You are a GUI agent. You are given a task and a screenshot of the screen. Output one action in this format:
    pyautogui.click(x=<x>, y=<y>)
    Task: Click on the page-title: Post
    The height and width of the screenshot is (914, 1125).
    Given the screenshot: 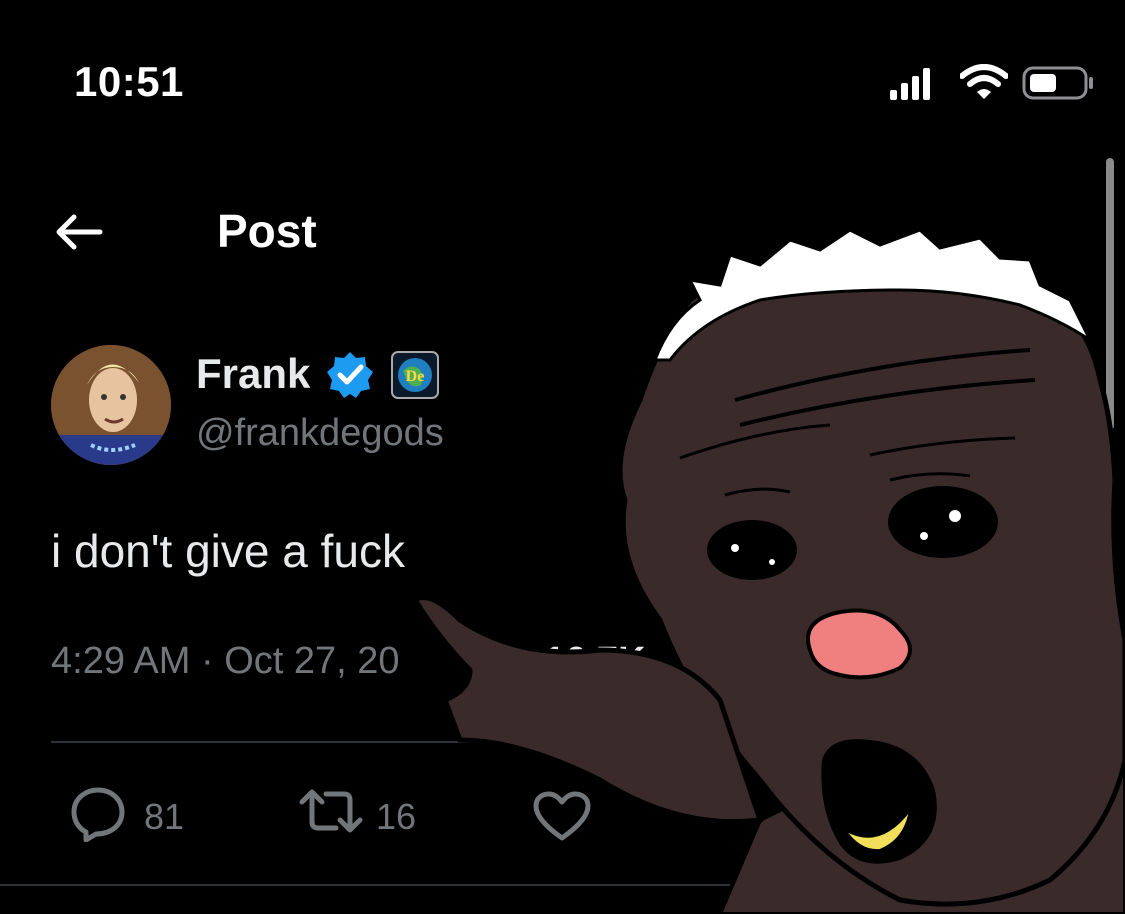 What is the action you would take?
    pyautogui.click(x=267, y=231)
    